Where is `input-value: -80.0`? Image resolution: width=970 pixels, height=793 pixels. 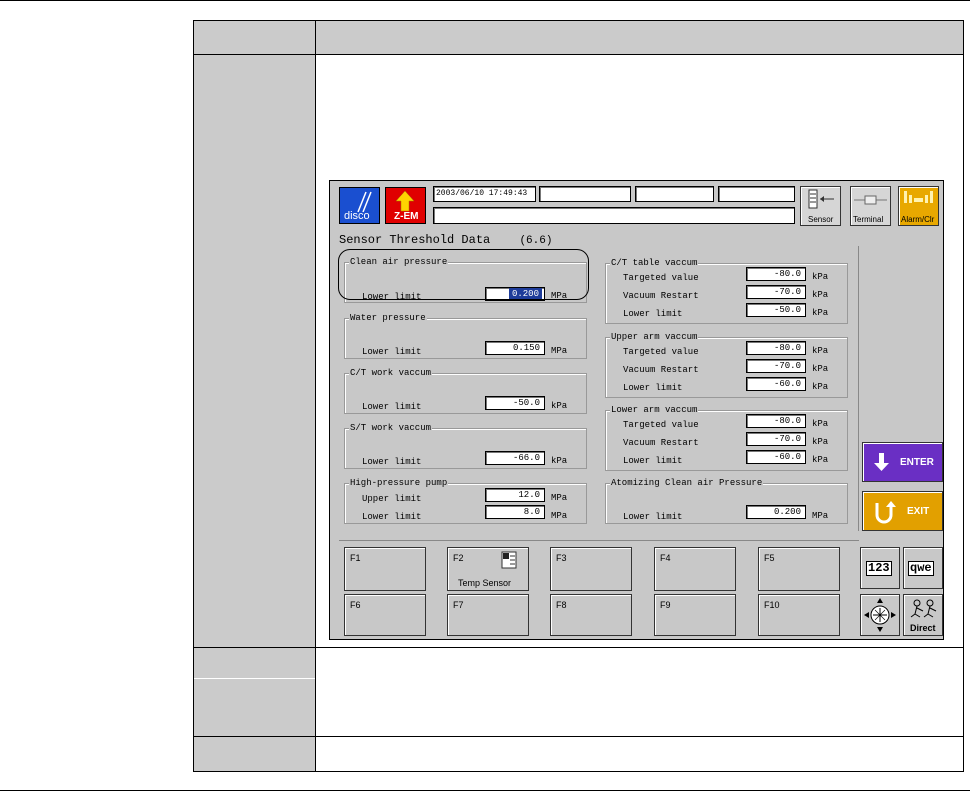 input-value: -80.0 is located at coordinates (787, 421).